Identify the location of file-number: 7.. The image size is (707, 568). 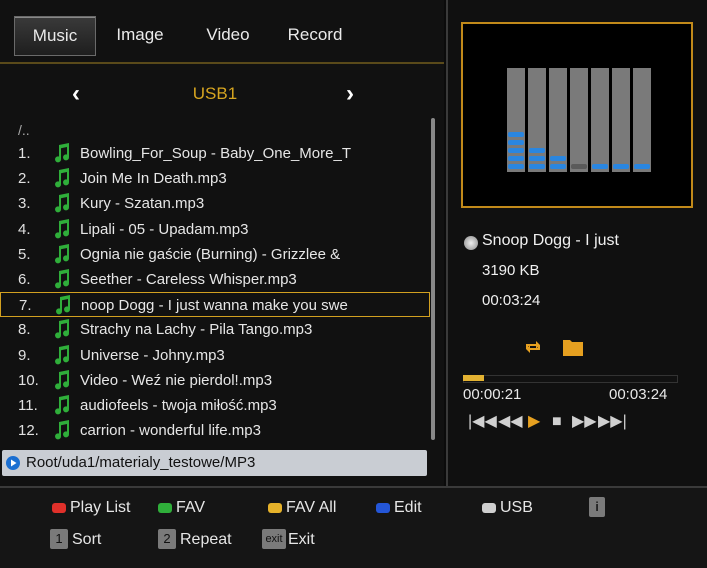
(25, 306).